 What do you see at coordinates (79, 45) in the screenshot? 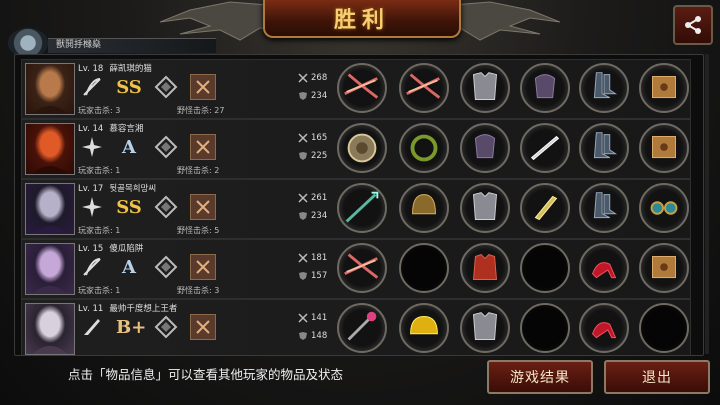
I see `player-name: 獸鬨抙橼燊` at bounding box center [79, 45].